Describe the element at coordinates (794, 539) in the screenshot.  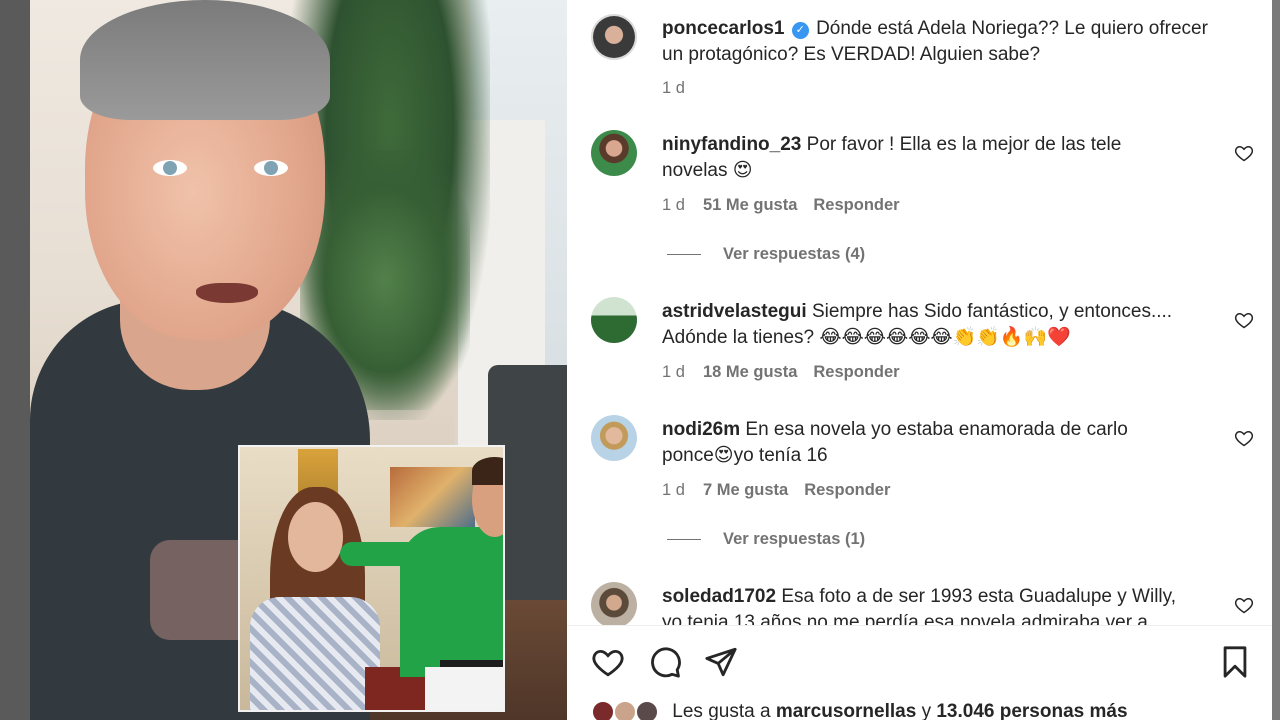
I see `view-replies-label: Ver respuestas (1)` at that location.